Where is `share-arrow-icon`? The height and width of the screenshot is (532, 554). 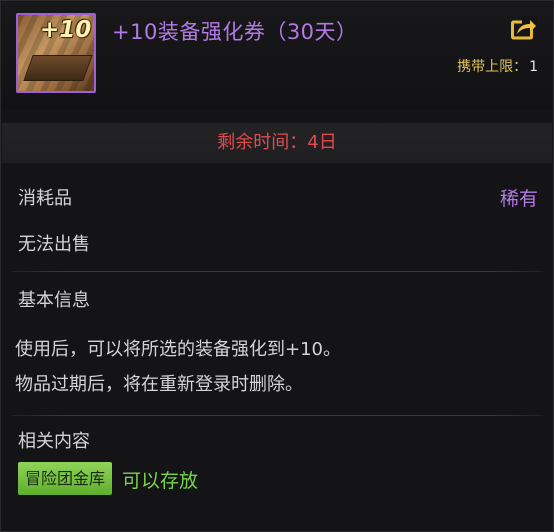 share-arrow-icon is located at coordinates (524, 28).